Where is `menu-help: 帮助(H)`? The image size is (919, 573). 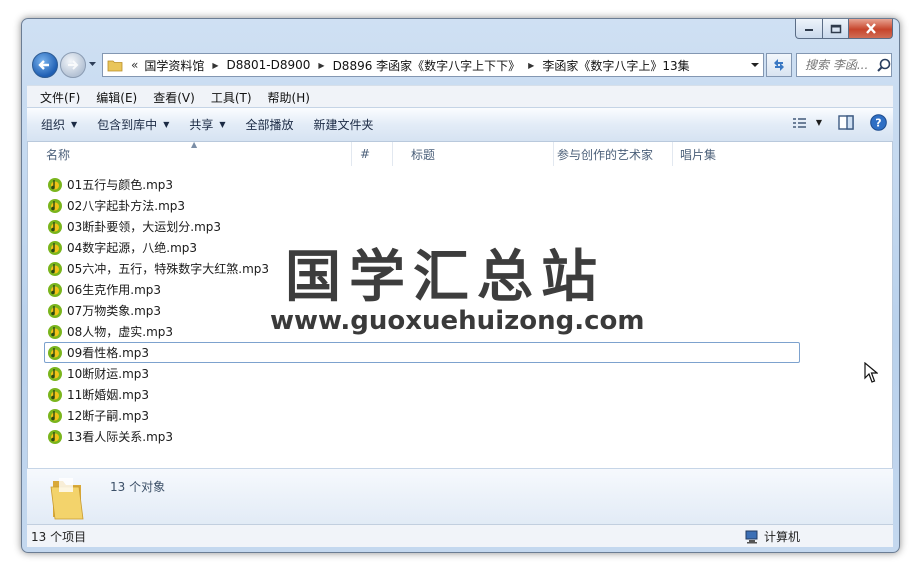
menu-help: 帮助(H) is located at coordinates (289, 97).